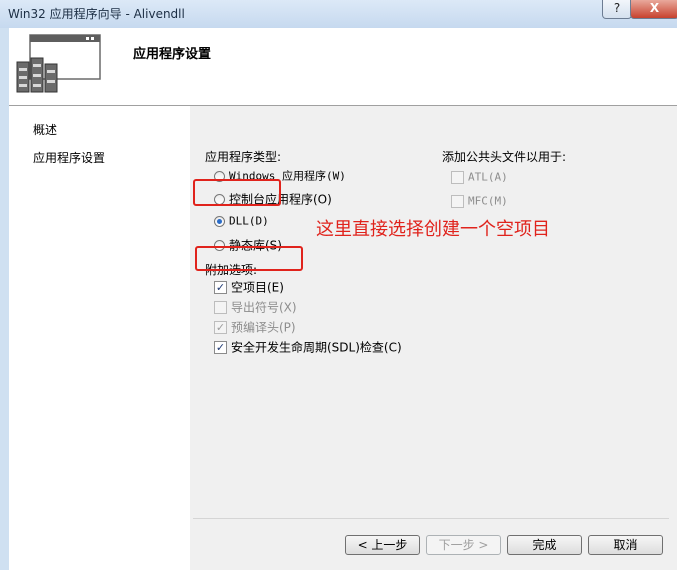 This screenshot has width=677, height=570. I want to click on app-type-label: 应用程序类型:, so click(243, 157).